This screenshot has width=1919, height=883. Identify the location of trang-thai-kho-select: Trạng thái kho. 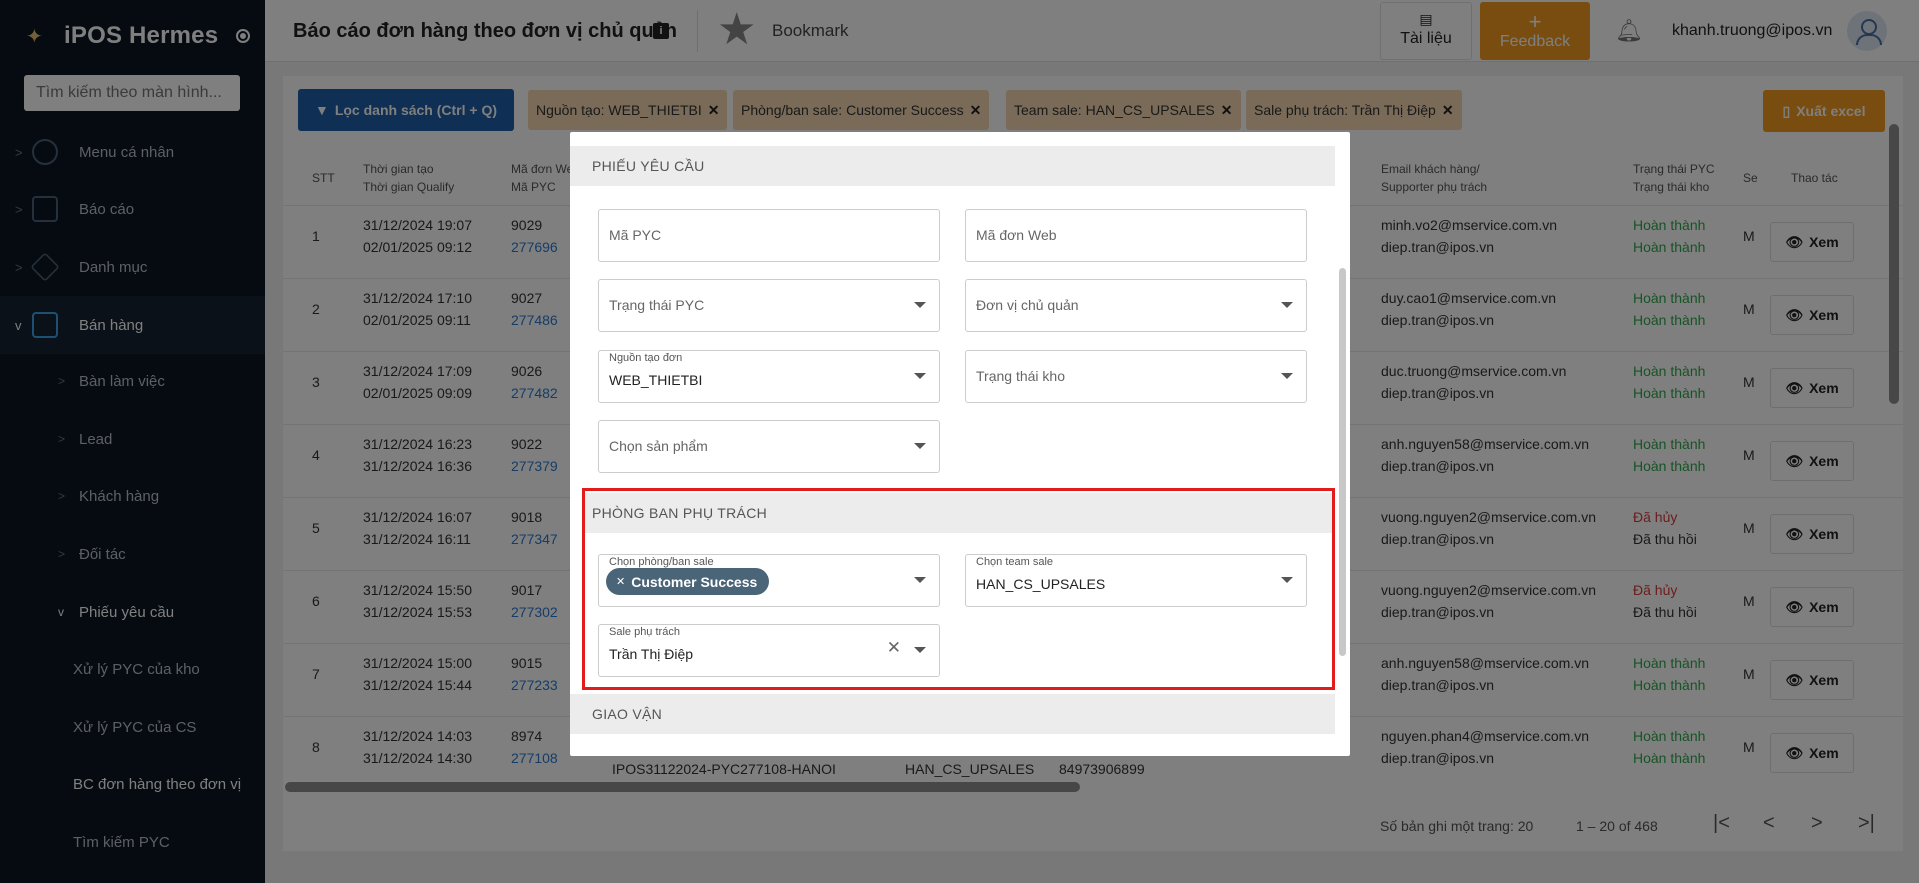
(1136, 376).